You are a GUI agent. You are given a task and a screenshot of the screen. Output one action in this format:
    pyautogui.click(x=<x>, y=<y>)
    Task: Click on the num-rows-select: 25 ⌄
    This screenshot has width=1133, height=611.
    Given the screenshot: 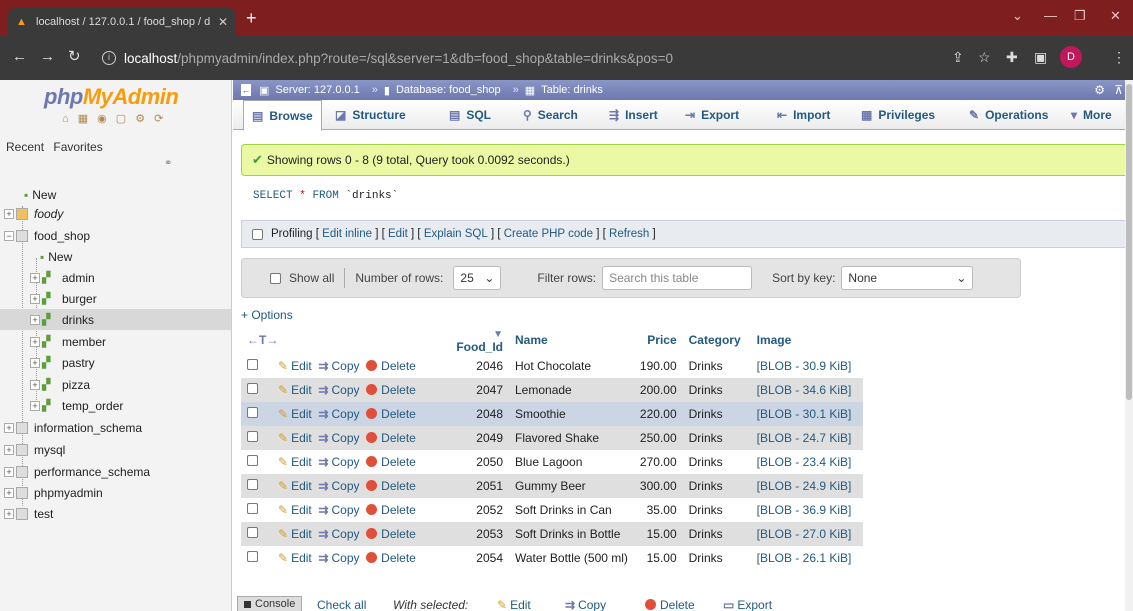 What is the action you would take?
    pyautogui.click(x=477, y=278)
    